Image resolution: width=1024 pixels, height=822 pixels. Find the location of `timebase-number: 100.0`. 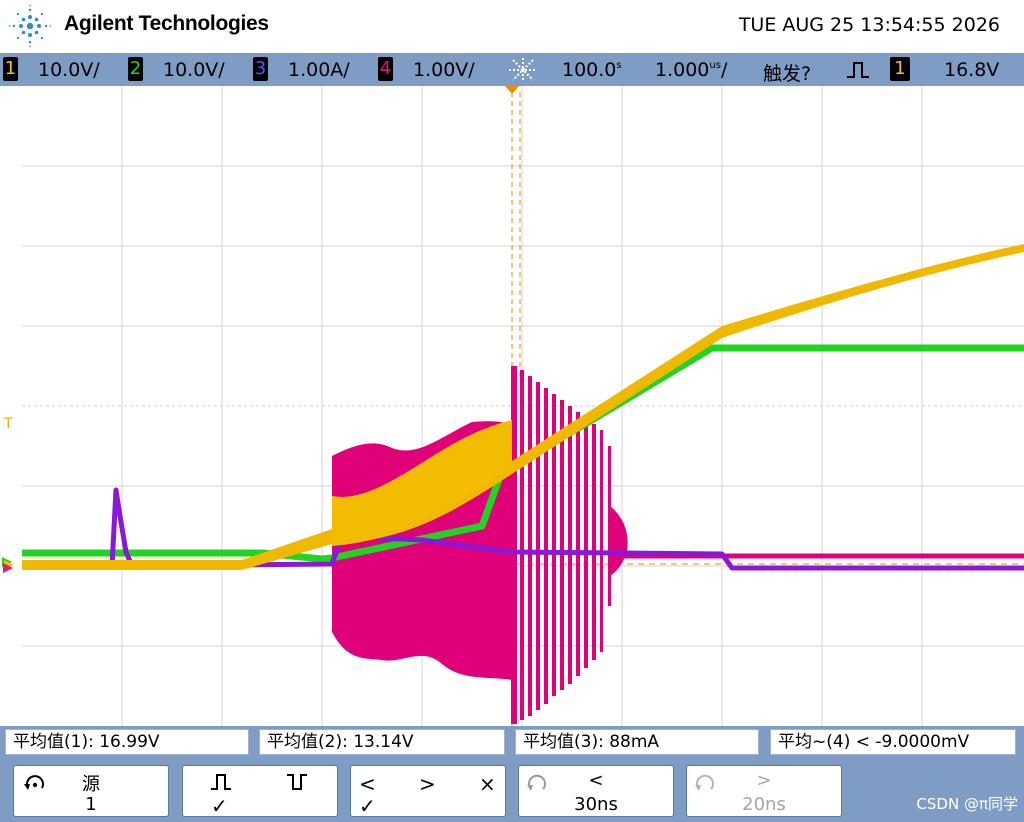

timebase-number: 100.0 is located at coordinates (589, 70).